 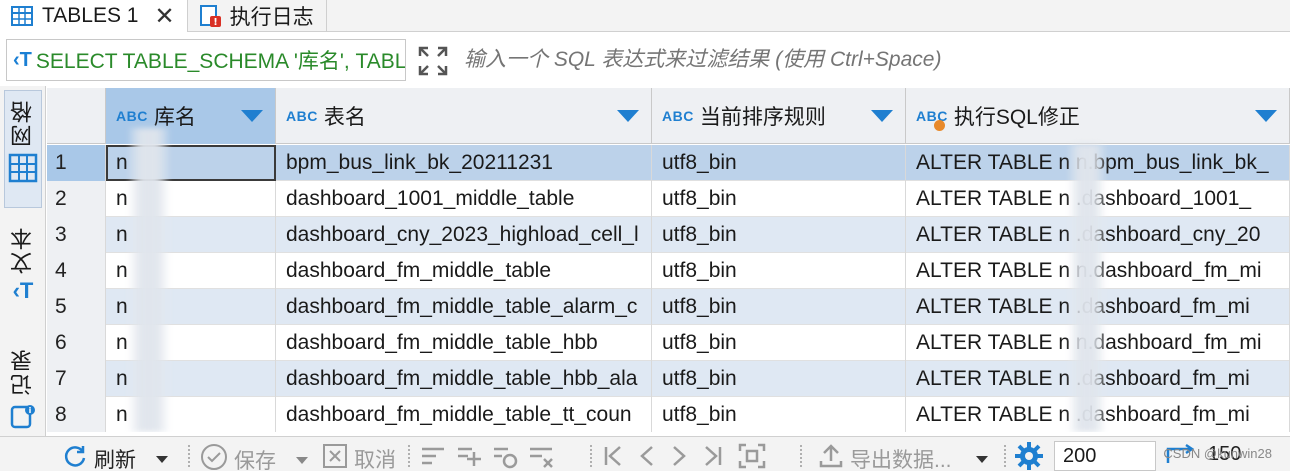 I want to click on add-row-icon, so click(x=469, y=457).